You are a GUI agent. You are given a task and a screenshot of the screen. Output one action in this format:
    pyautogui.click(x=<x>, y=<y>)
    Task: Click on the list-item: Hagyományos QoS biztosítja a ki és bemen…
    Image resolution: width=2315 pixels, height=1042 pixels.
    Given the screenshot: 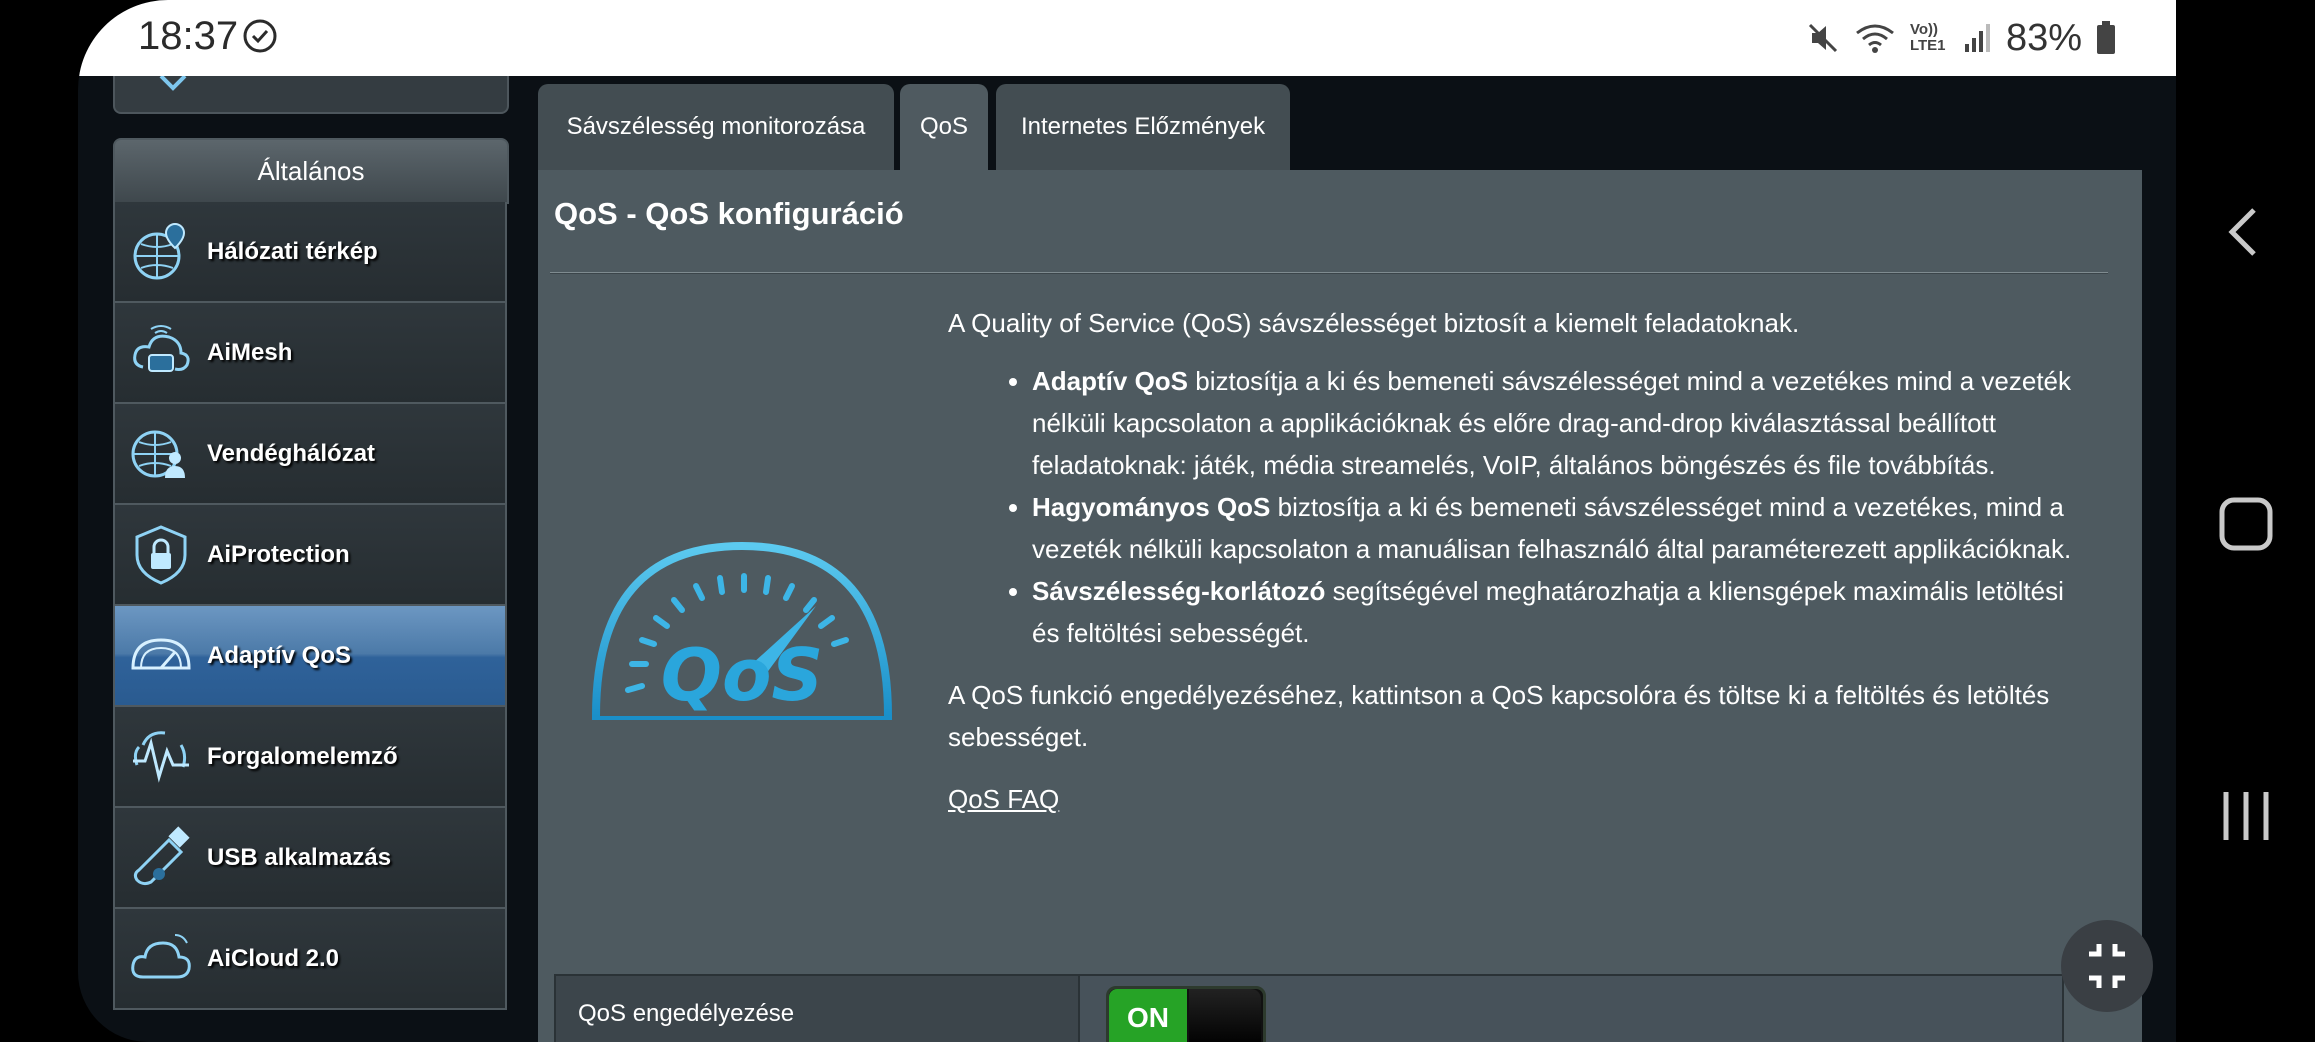 What is the action you would take?
    pyautogui.click(x=1565, y=528)
    